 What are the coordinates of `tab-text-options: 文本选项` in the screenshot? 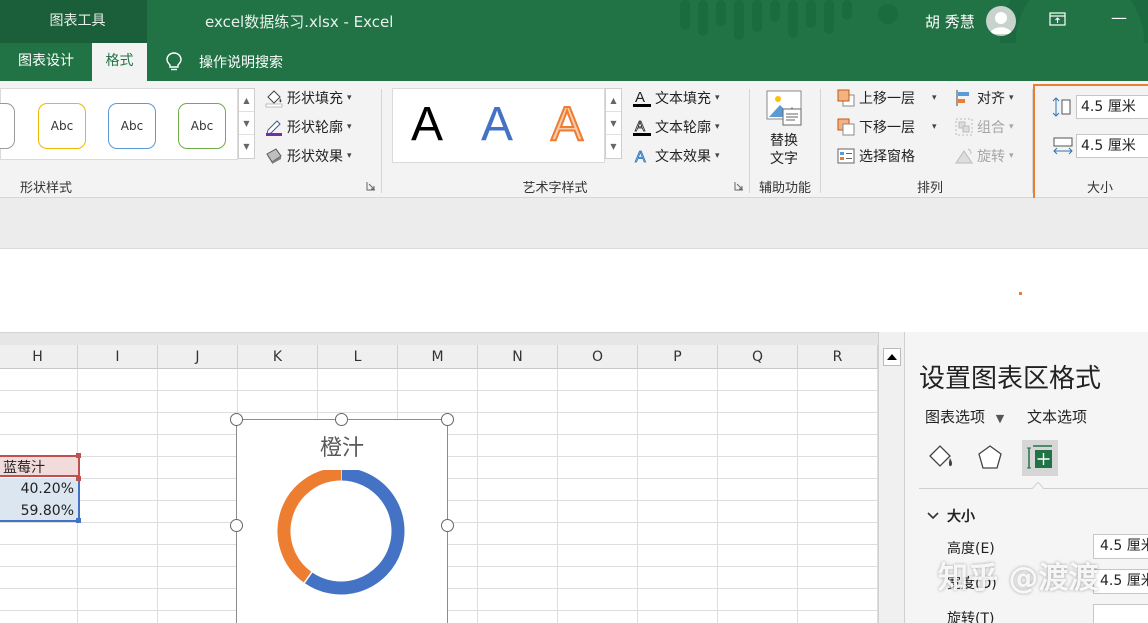 It's located at (1057, 416).